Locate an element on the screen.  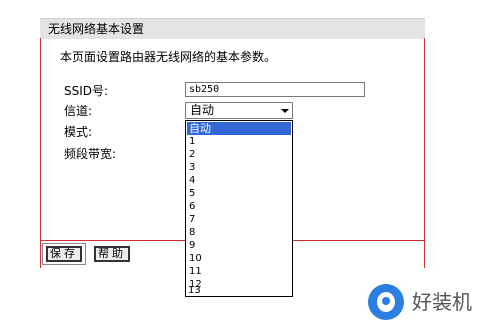
watermark-logo-icon is located at coordinates (386, 302).